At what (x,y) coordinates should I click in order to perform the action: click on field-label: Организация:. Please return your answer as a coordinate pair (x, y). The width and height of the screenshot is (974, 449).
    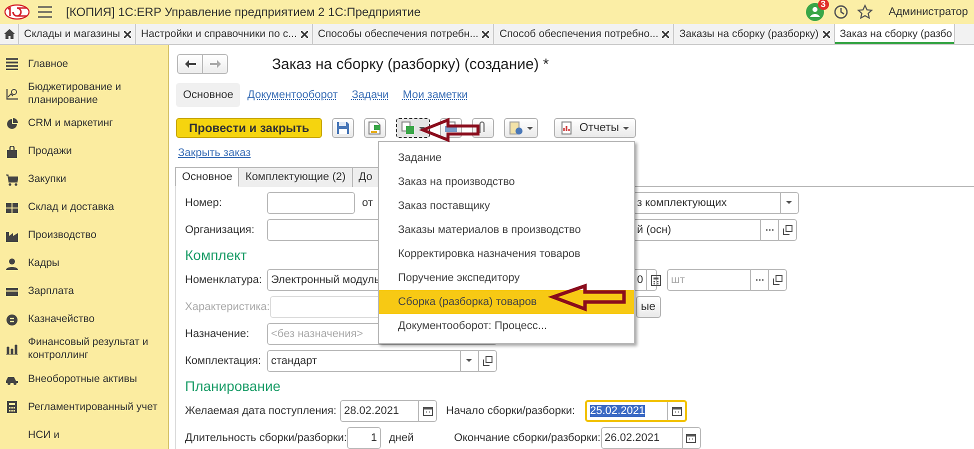
    Looking at the image, I should click on (220, 230).